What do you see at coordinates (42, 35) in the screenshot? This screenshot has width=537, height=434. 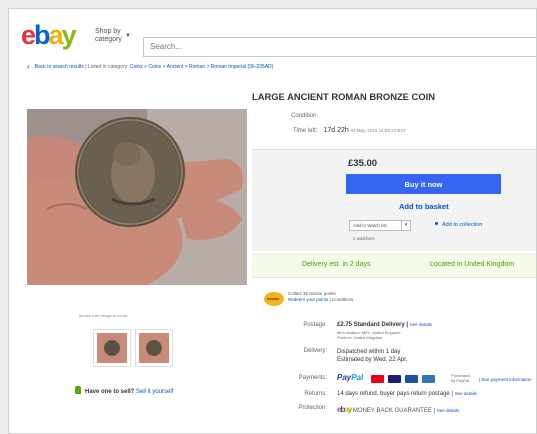 I see `logo-letter-b: b` at bounding box center [42, 35].